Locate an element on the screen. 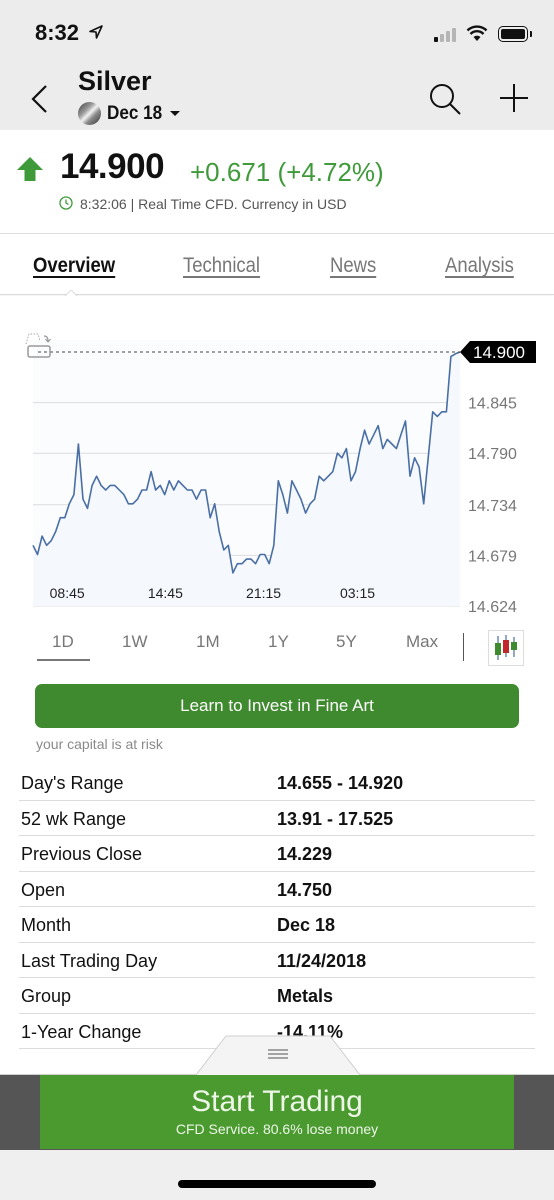  range-1y: 1Y is located at coordinates (278, 642).